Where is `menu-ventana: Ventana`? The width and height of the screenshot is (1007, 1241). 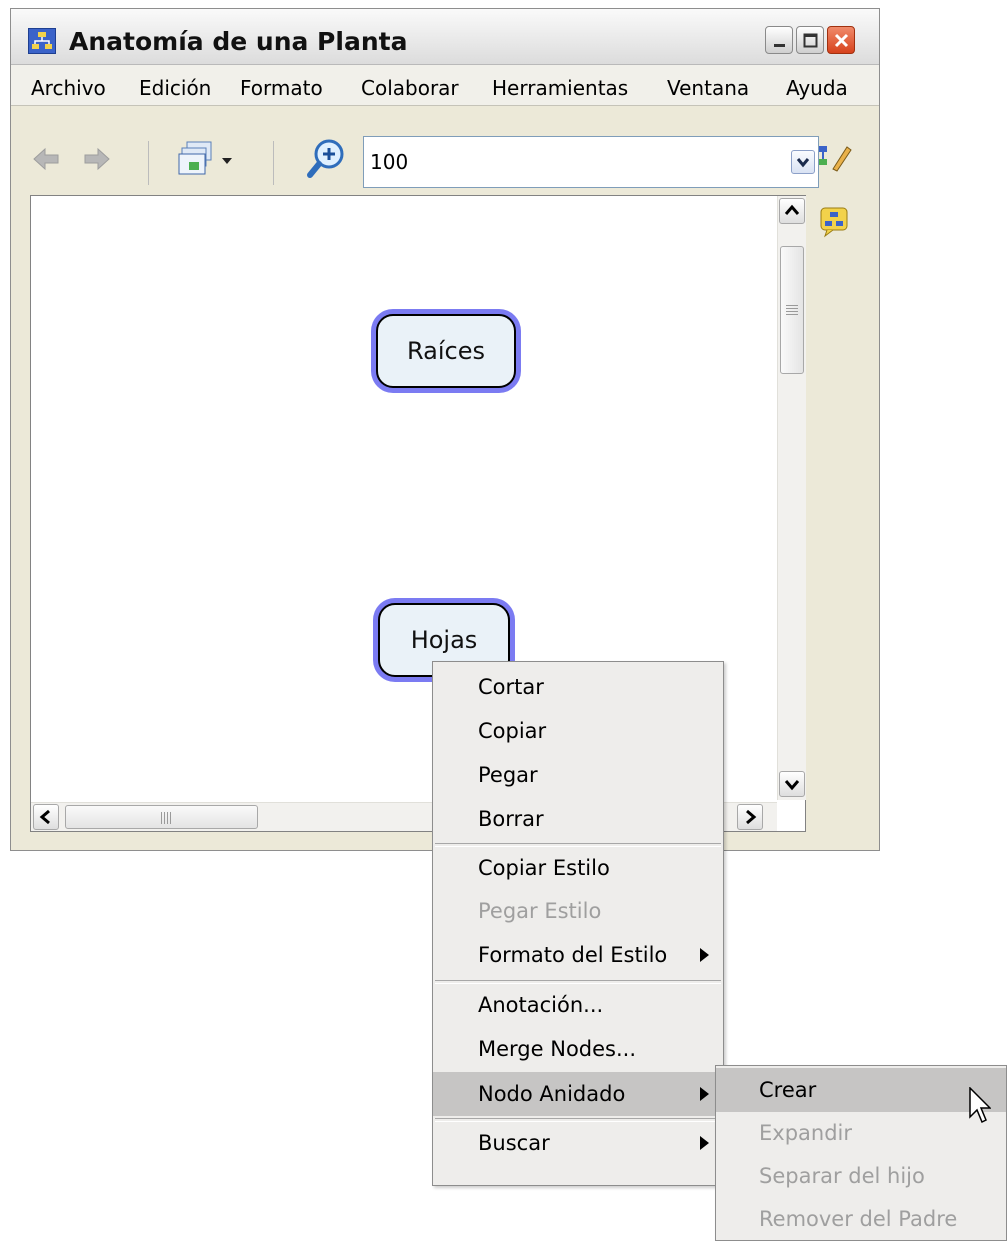 menu-ventana: Ventana is located at coordinates (708, 88).